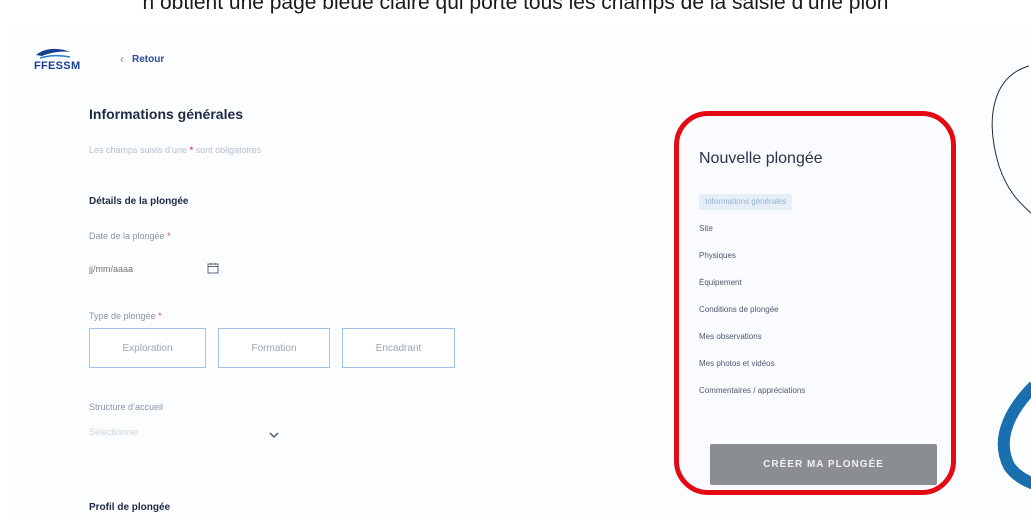 Image resolution: width=1031 pixels, height=518 pixels. What do you see at coordinates (814, 288) in the screenshot?
I see `step-equipment: Équipement` at bounding box center [814, 288].